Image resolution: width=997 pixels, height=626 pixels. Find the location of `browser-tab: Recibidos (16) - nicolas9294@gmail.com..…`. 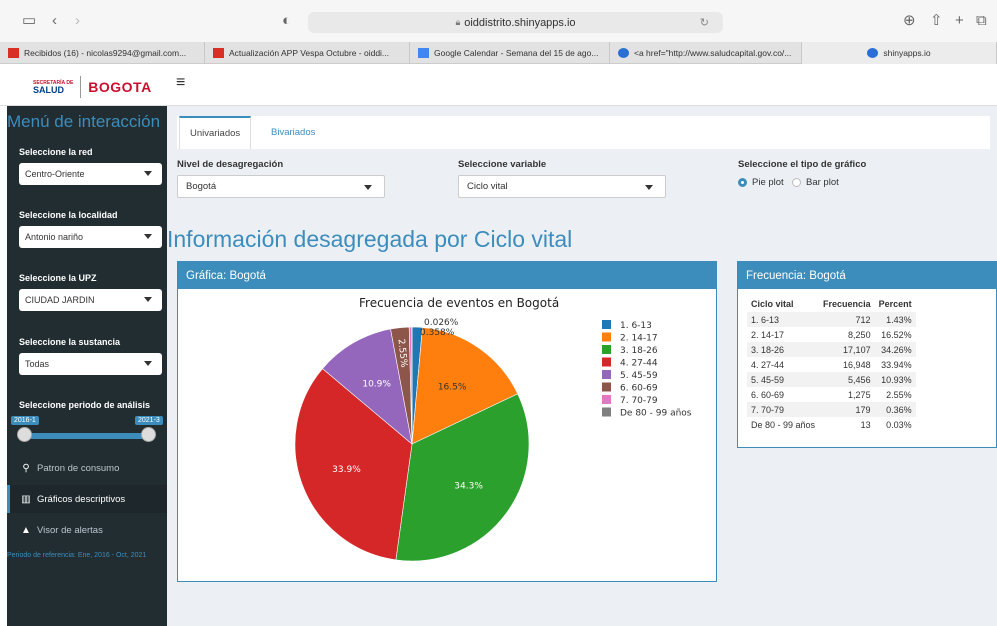

browser-tab: Recibidos (16) - nicolas9294@gmail.com..… is located at coordinates (102, 53).